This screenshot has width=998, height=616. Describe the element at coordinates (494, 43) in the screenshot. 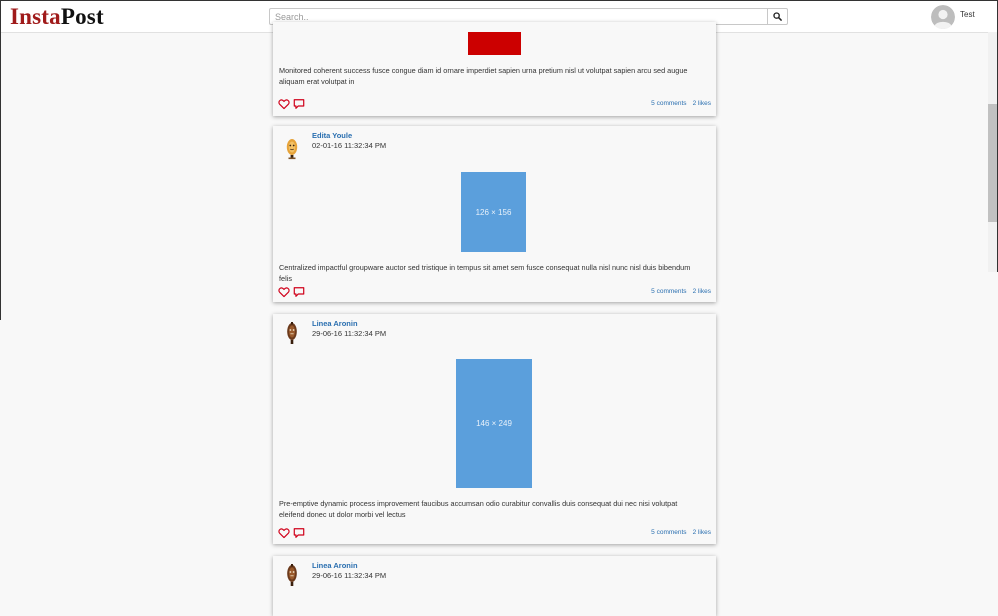

I see `post-image` at that location.